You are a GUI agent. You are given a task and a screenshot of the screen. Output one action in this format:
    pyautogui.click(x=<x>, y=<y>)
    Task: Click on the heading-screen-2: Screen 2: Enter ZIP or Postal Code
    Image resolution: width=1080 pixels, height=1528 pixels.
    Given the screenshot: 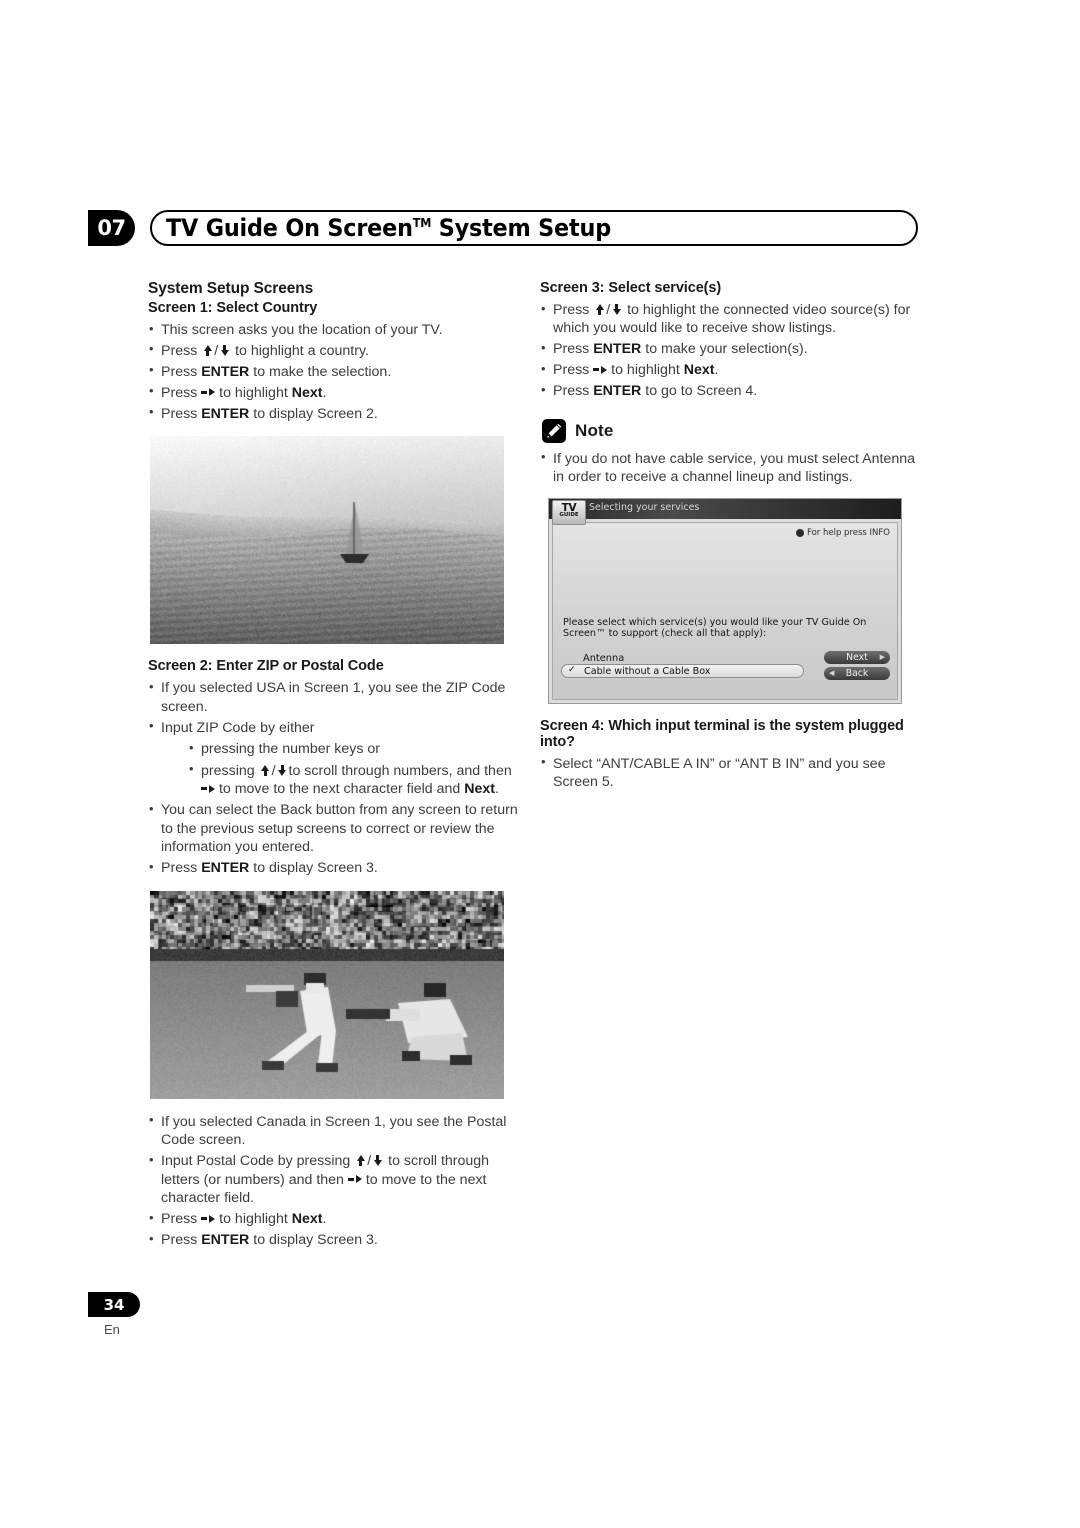 What is the action you would take?
    pyautogui.click(x=266, y=666)
    